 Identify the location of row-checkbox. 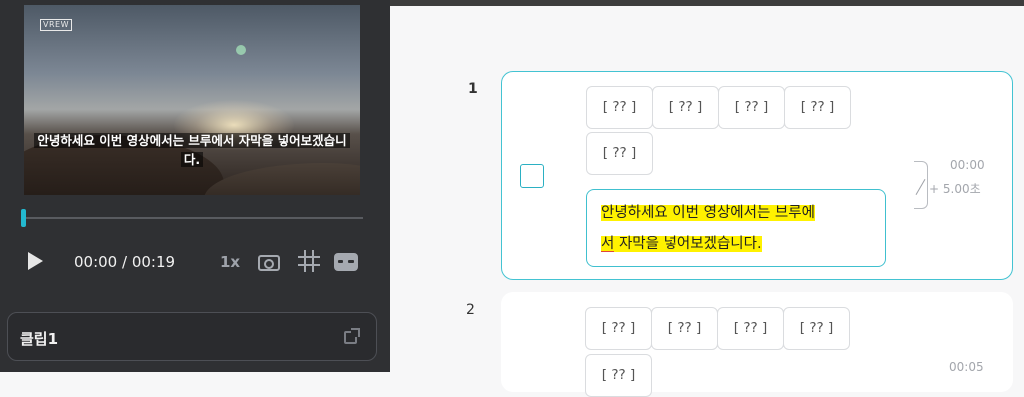
(532, 176).